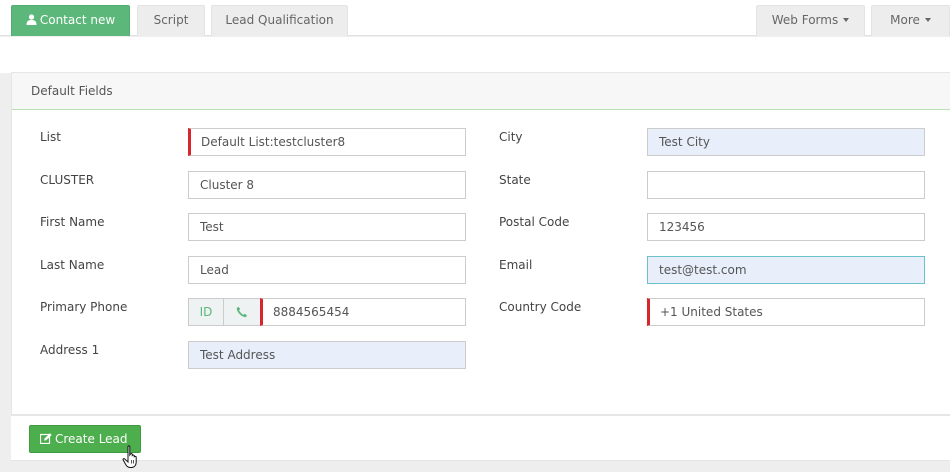  Describe the element at coordinates (327, 142) in the screenshot. I see `list-field: Default List:testcluster8` at that location.